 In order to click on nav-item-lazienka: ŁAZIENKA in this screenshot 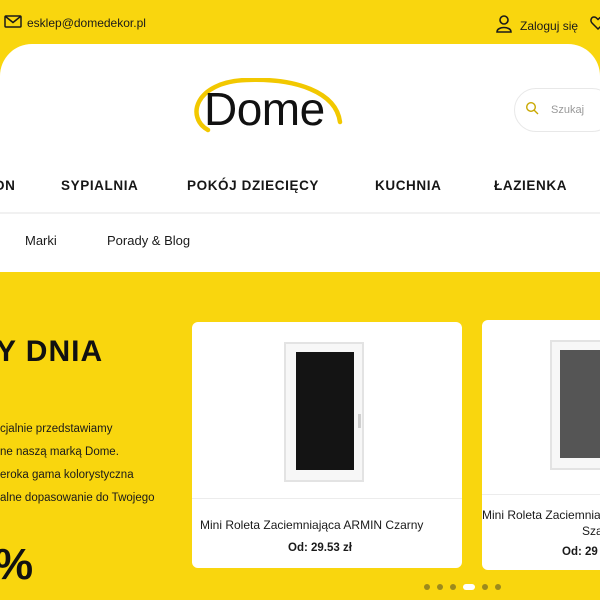, I will do `click(530, 185)`.